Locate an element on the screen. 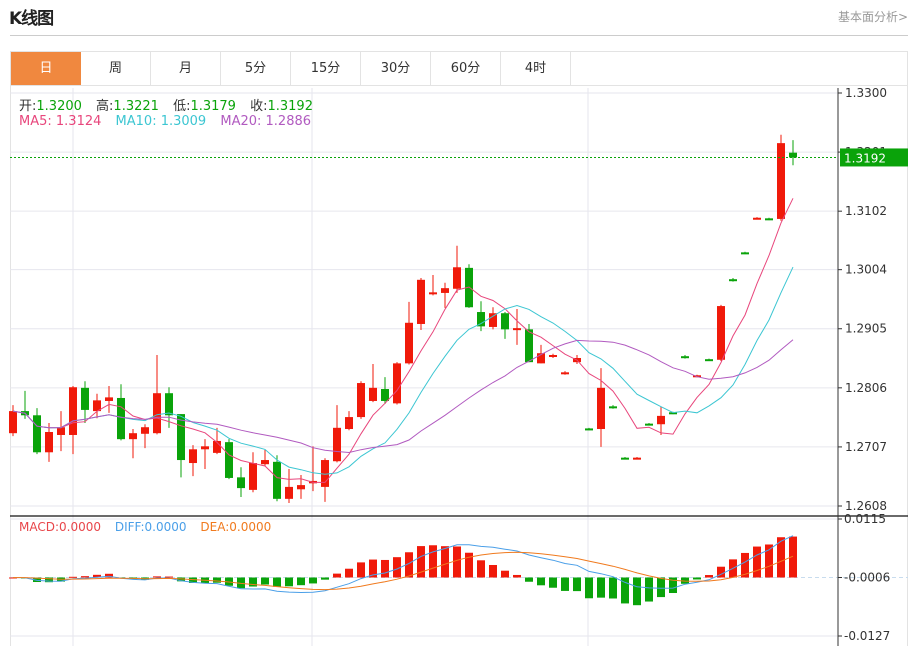  open-value: 1.3200 is located at coordinates (59, 106).